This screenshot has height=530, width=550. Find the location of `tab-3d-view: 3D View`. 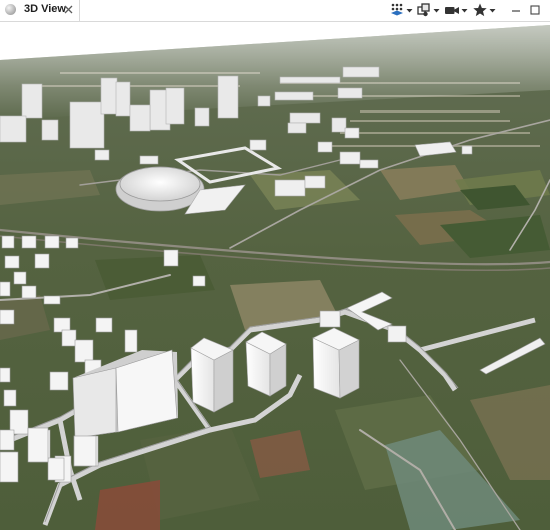

tab-3d-view: 3D View is located at coordinates (40, 10).